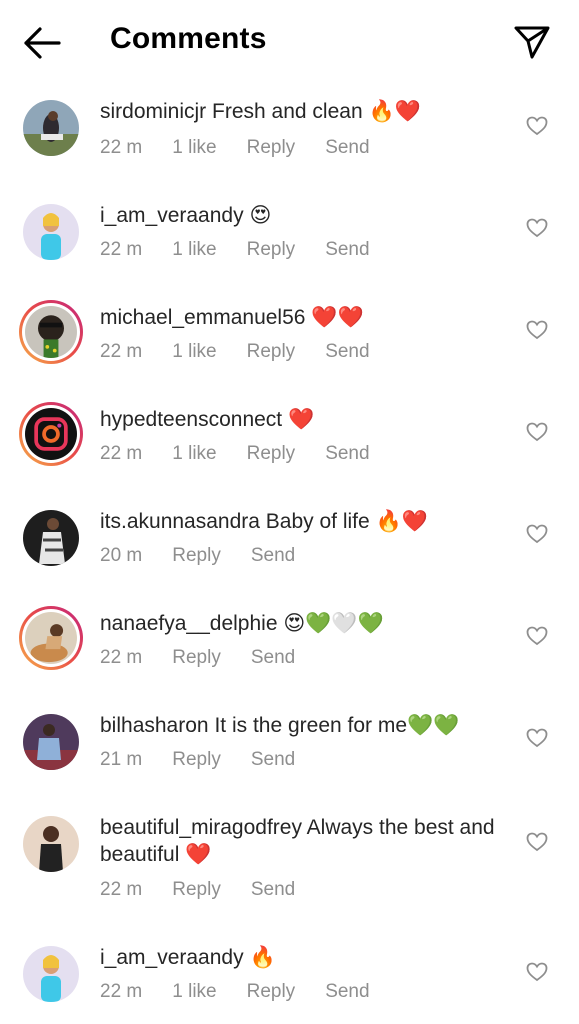  What do you see at coordinates (154, 725) in the screenshot?
I see `comment-username: bilhasharon` at bounding box center [154, 725].